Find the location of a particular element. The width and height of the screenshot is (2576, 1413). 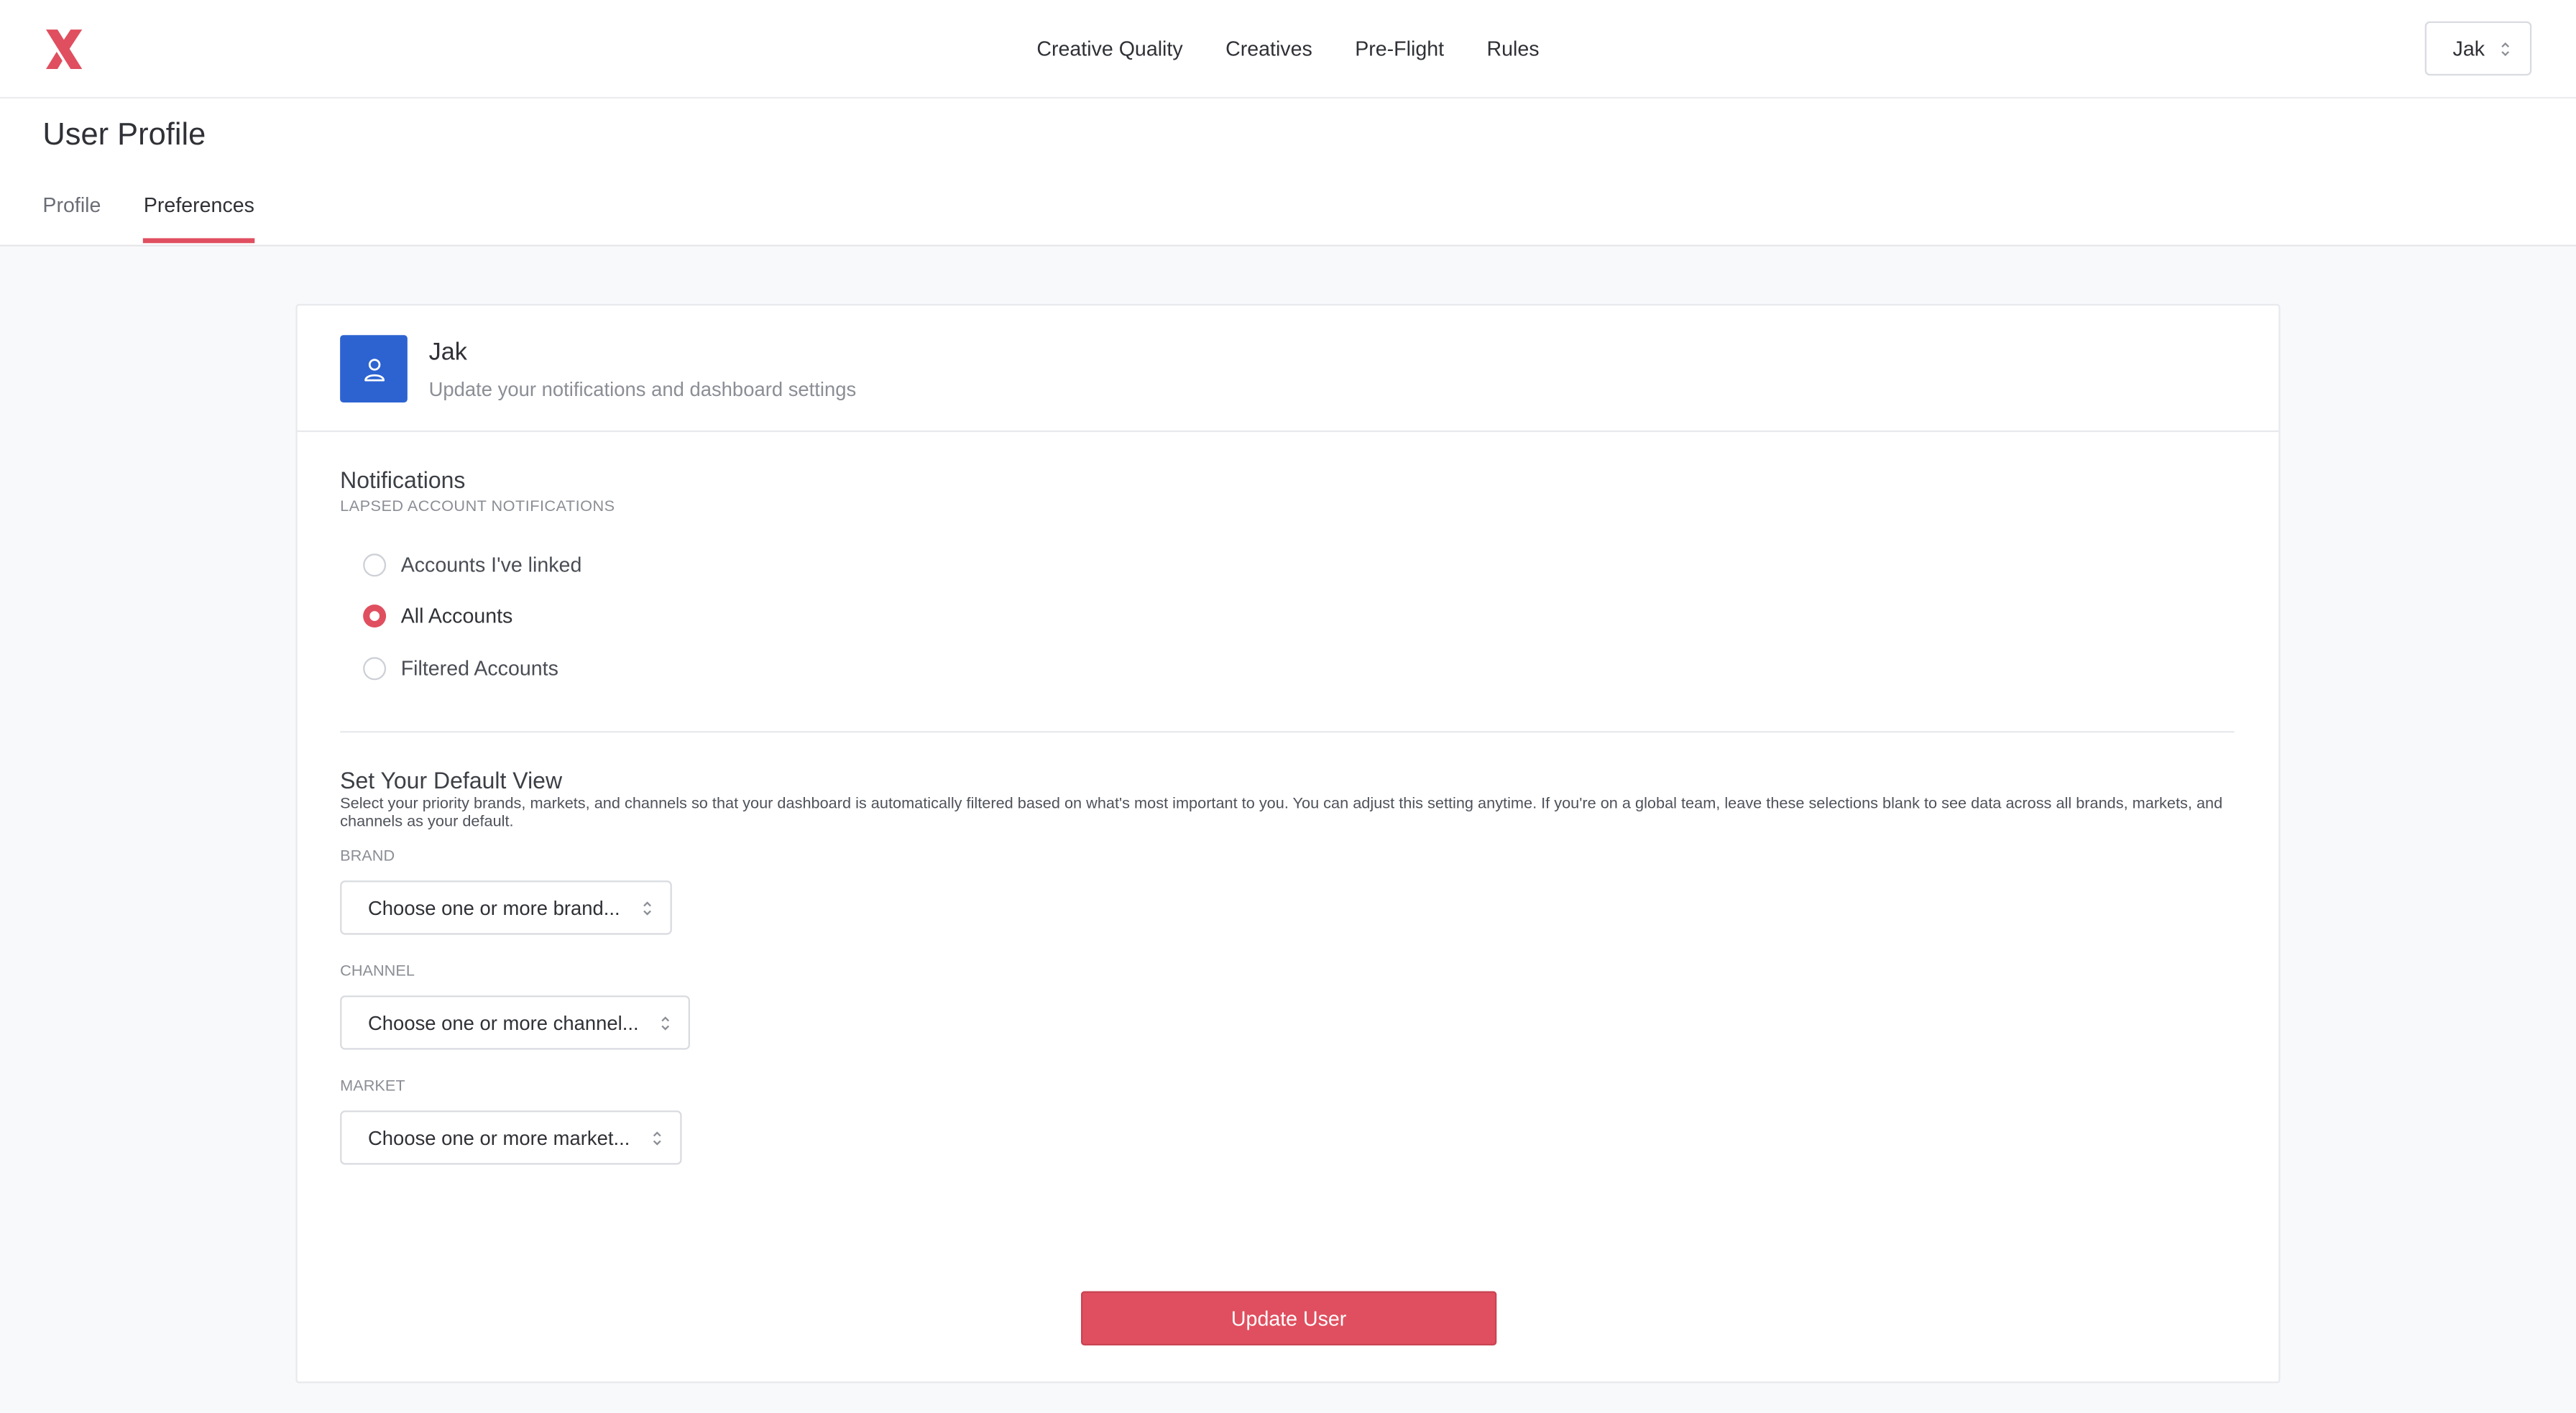

page-title: User Profile is located at coordinates (124, 135).